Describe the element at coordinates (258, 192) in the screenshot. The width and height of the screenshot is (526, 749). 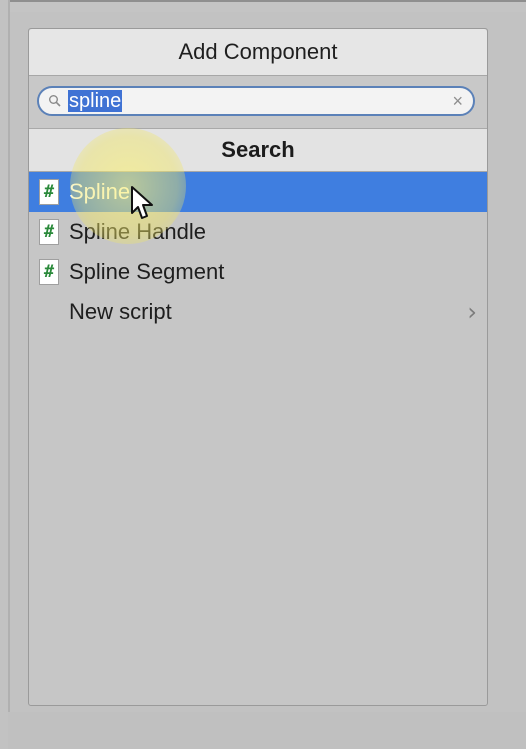
I see `list-item-spline: # Spline` at that location.